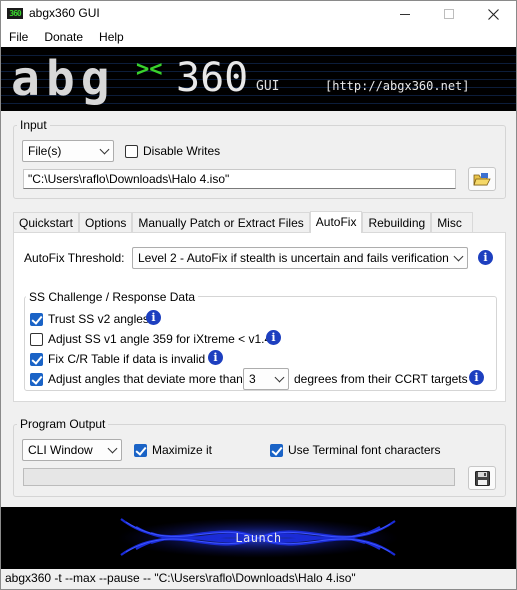  Describe the element at coordinates (182, 151) in the screenshot. I see `disable-writes-label: Disable Writes` at that location.